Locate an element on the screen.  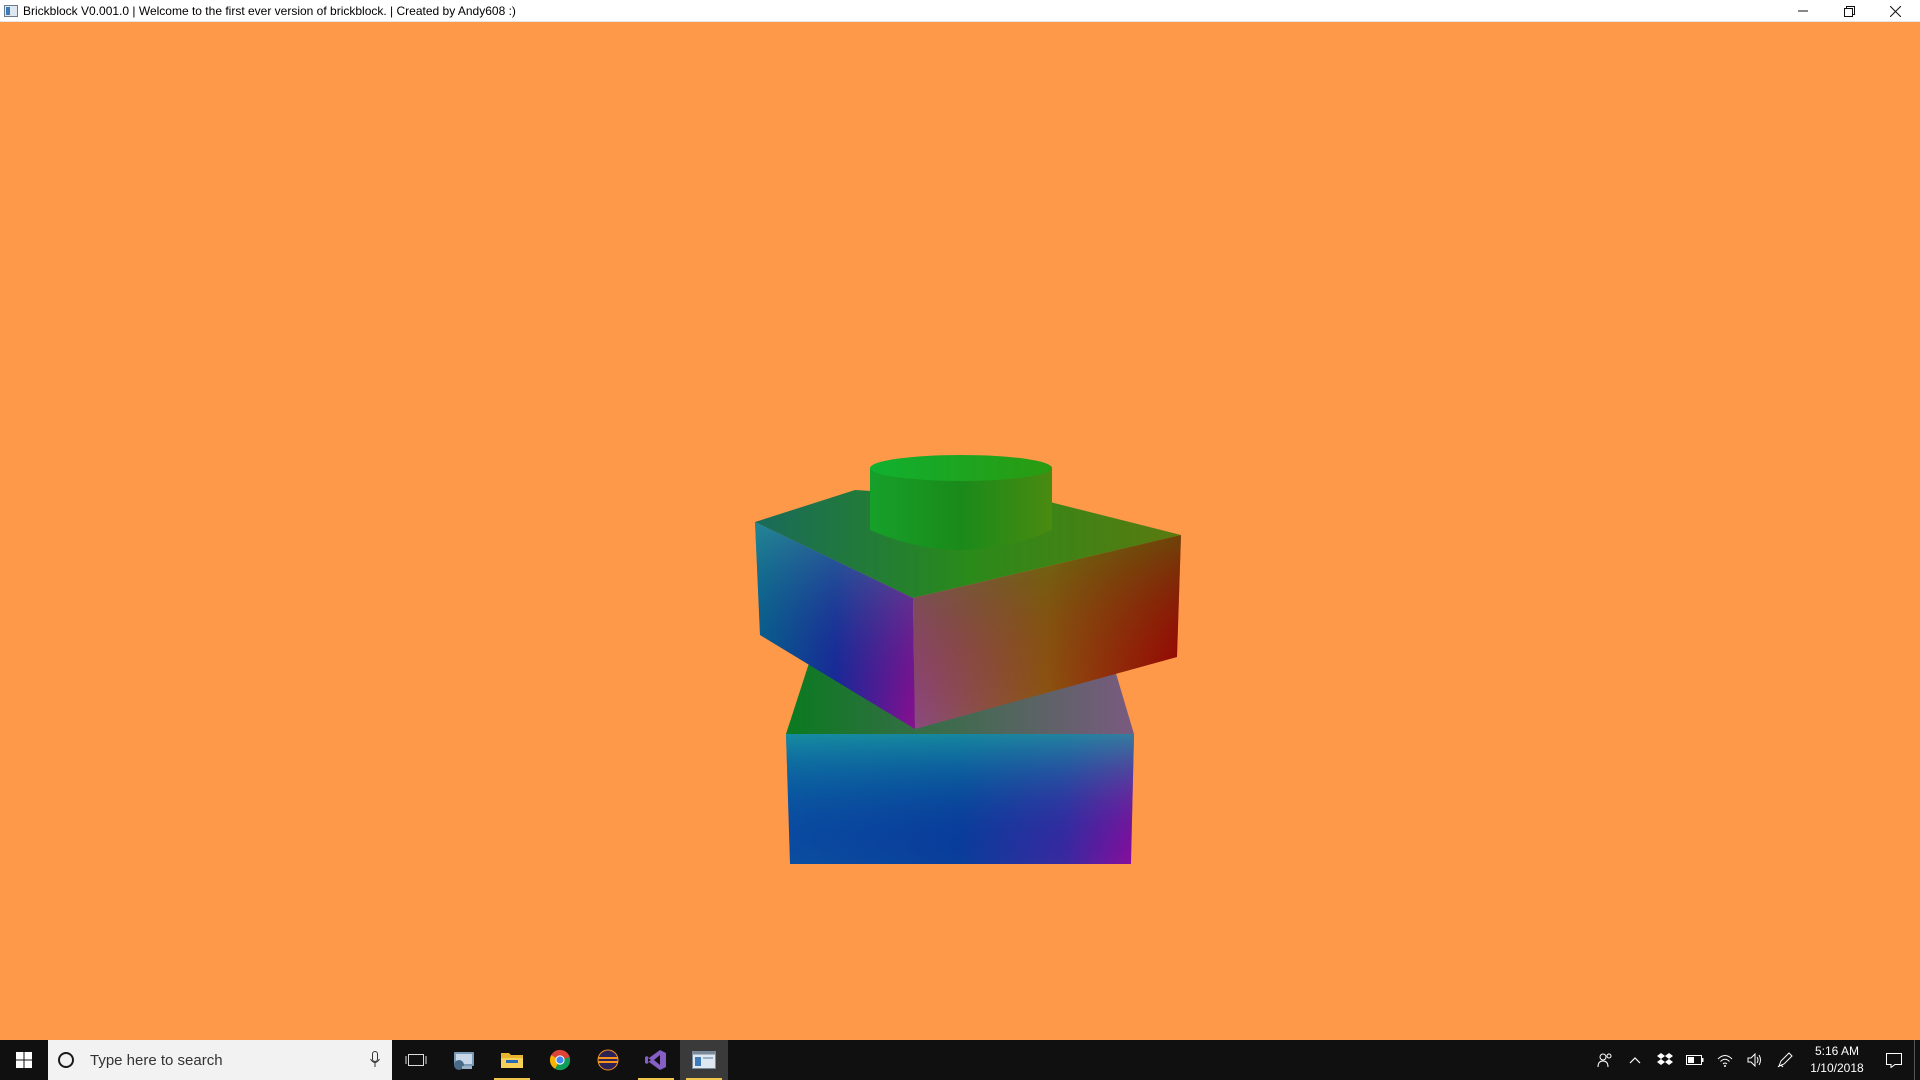
dropbox-icon is located at coordinates (1665, 1059).